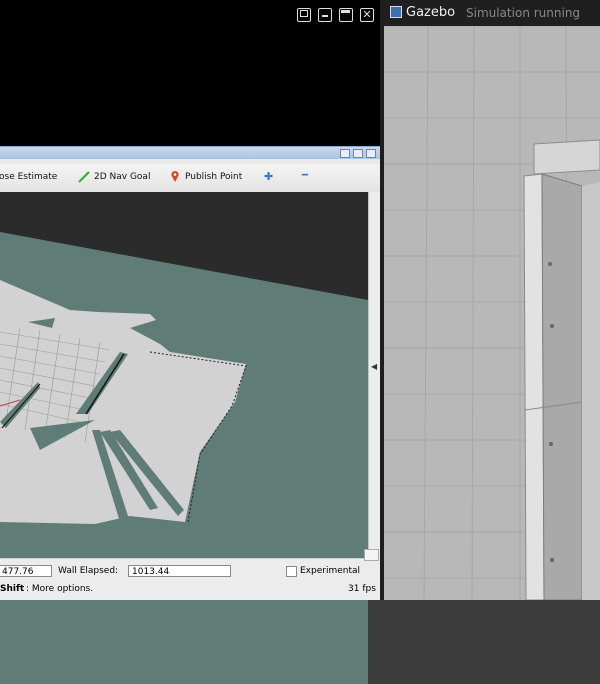  What do you see at coordinates (26, 571) in the screenshot?
I see `ros-elapsed-field: 477.76` at bounding box center [26, 571].